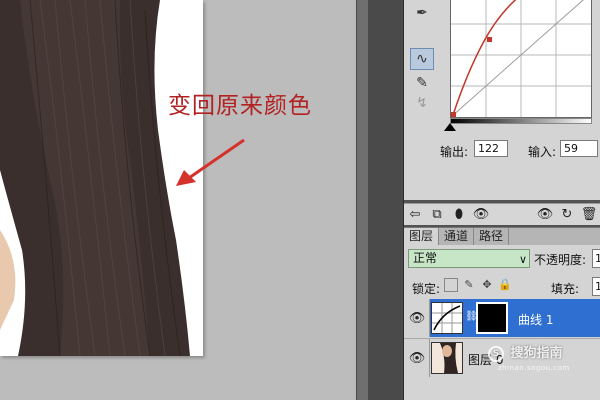  Describe the element at coordinates (425, 258) in the screenshot. I see `blend-mode-value: 正常` at that location.